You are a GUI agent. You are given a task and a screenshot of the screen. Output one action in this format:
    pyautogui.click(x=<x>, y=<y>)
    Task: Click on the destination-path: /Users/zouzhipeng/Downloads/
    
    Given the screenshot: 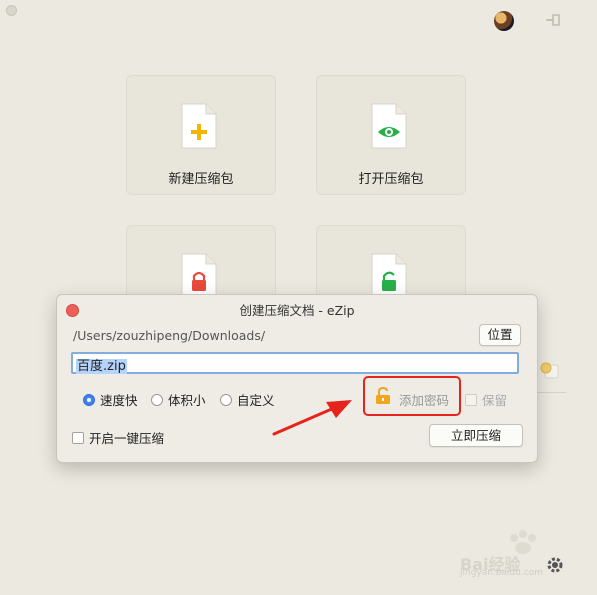 What is the action you would take?
    pyautogui.click(x=169, y=335)
    